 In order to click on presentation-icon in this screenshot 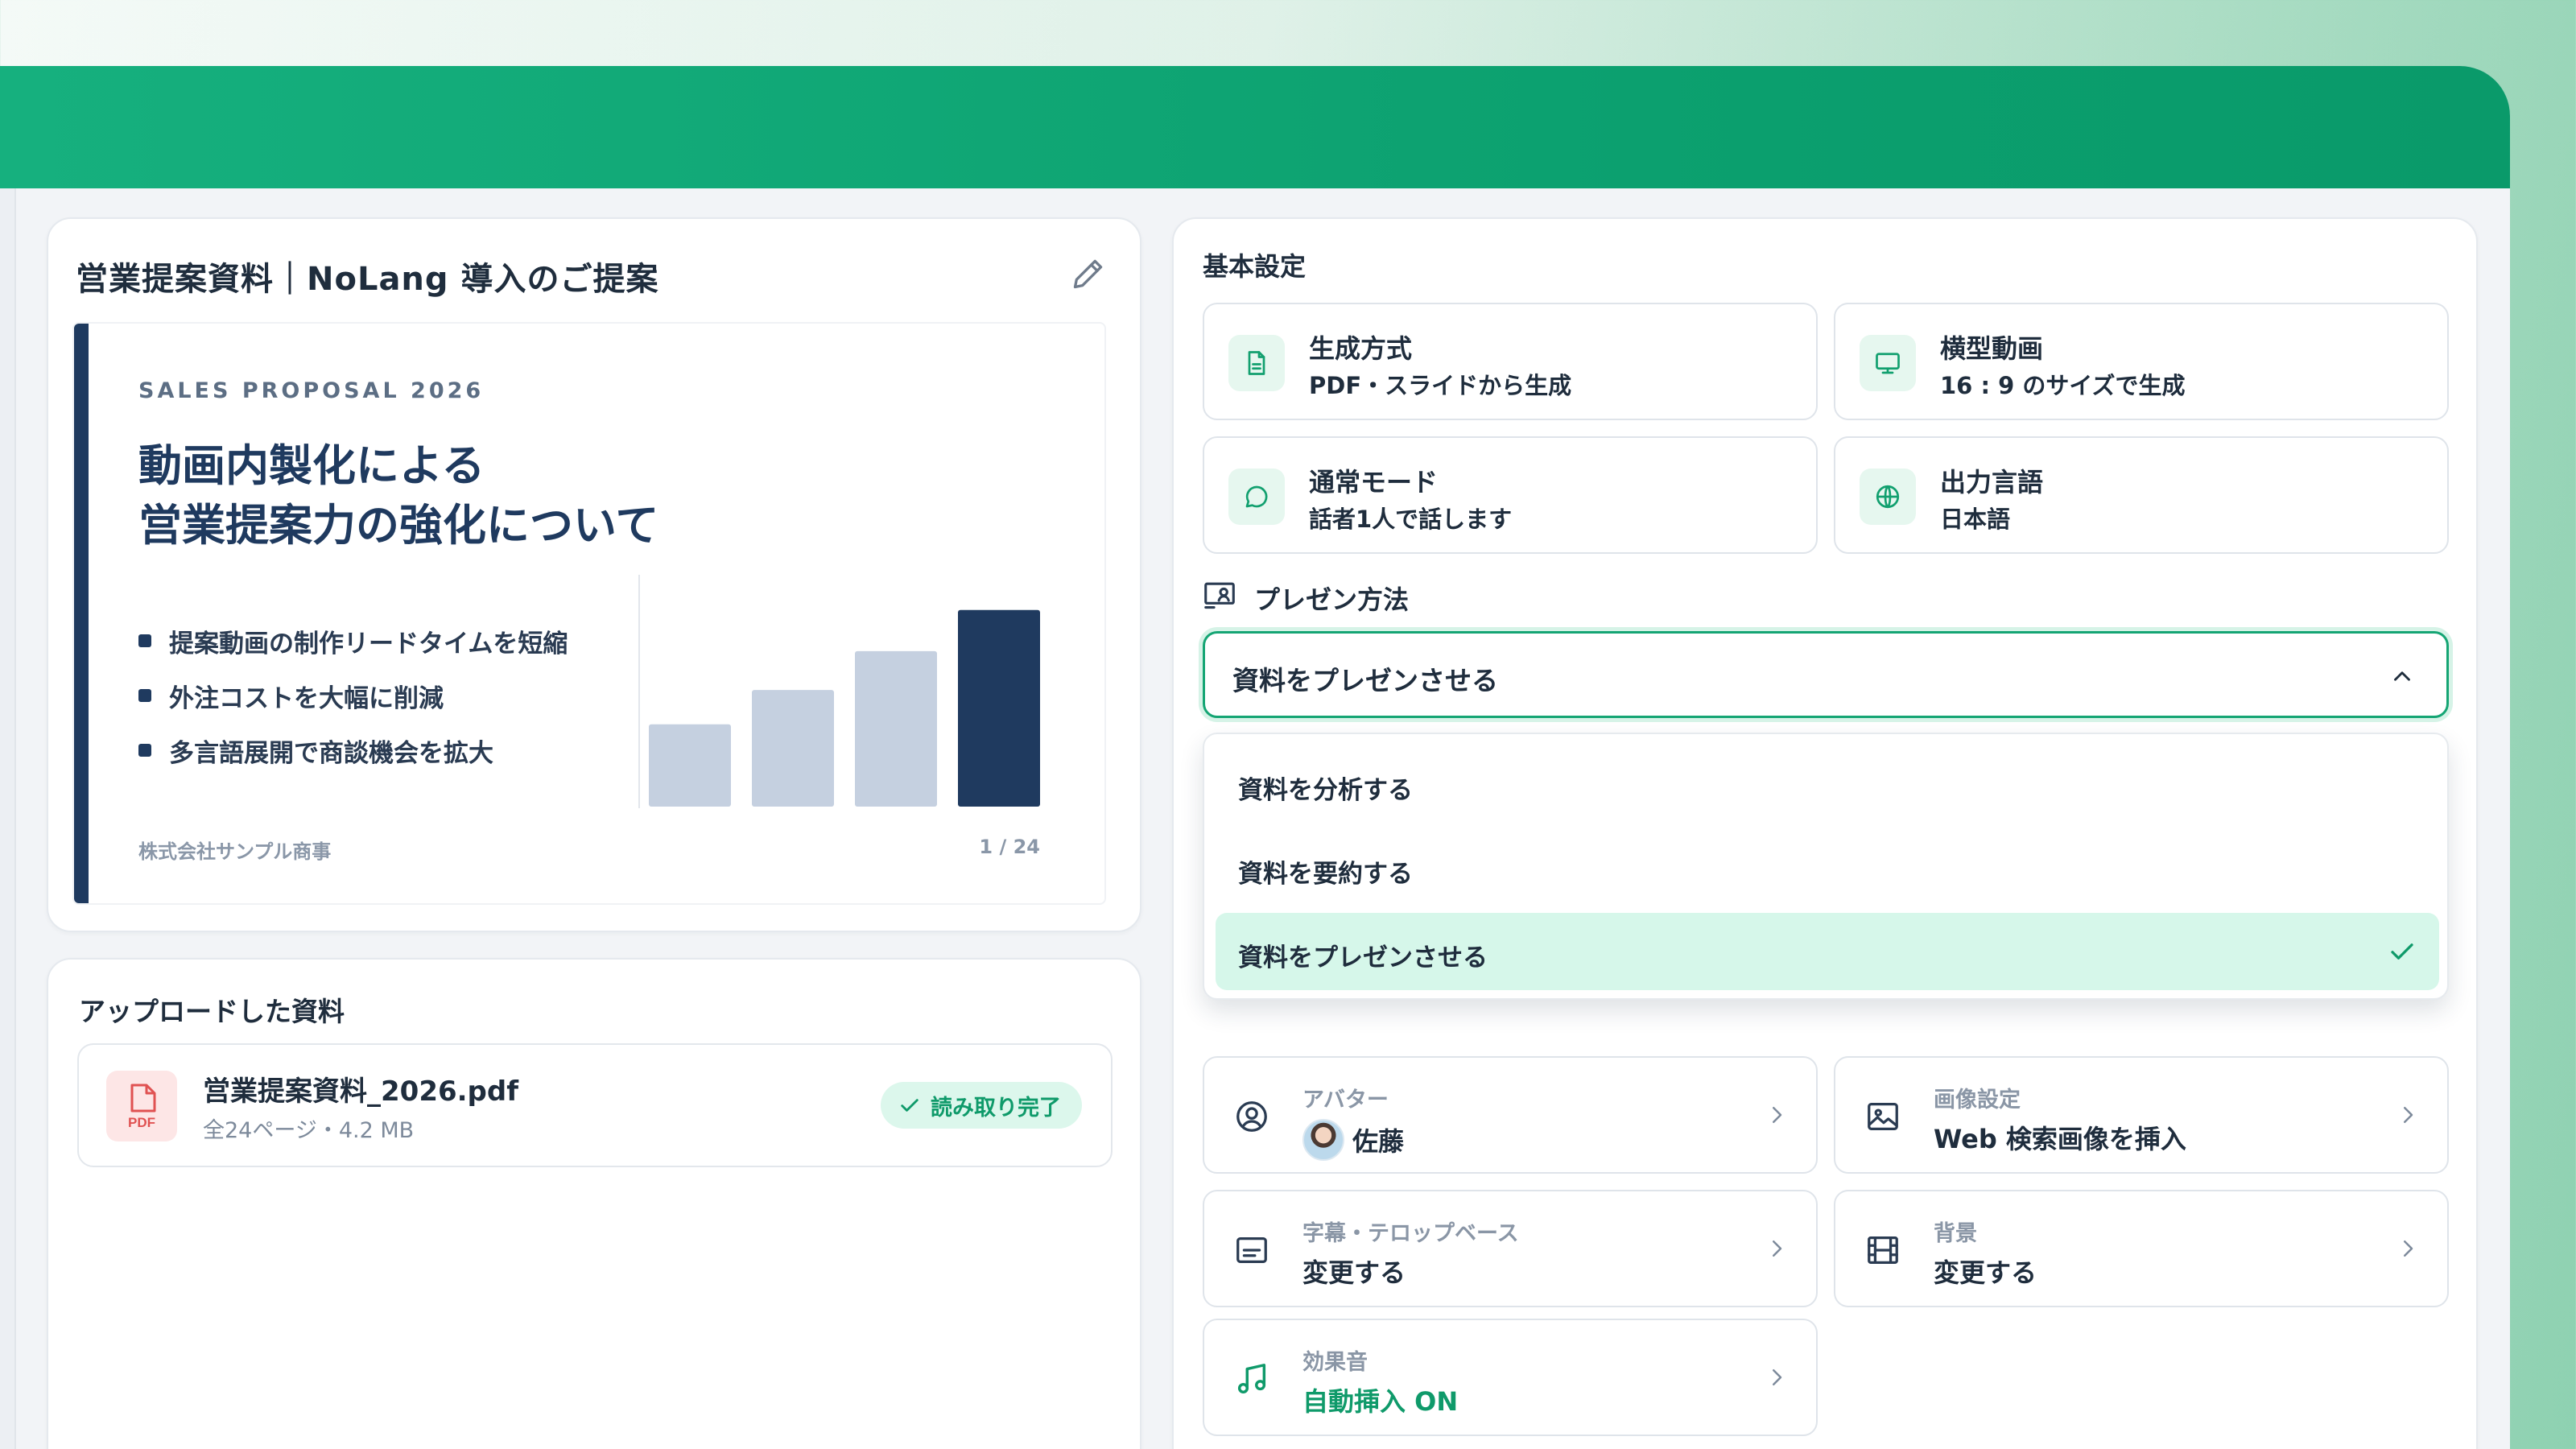, I will do `click(1219, 595)`.